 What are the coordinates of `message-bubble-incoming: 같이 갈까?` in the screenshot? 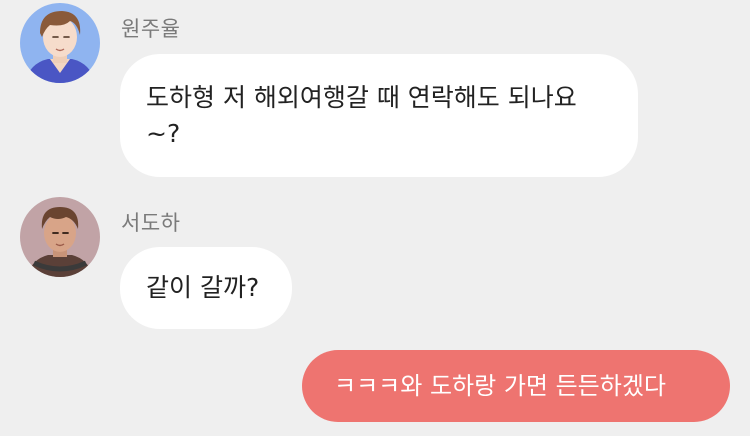 It's located at (206, 288).